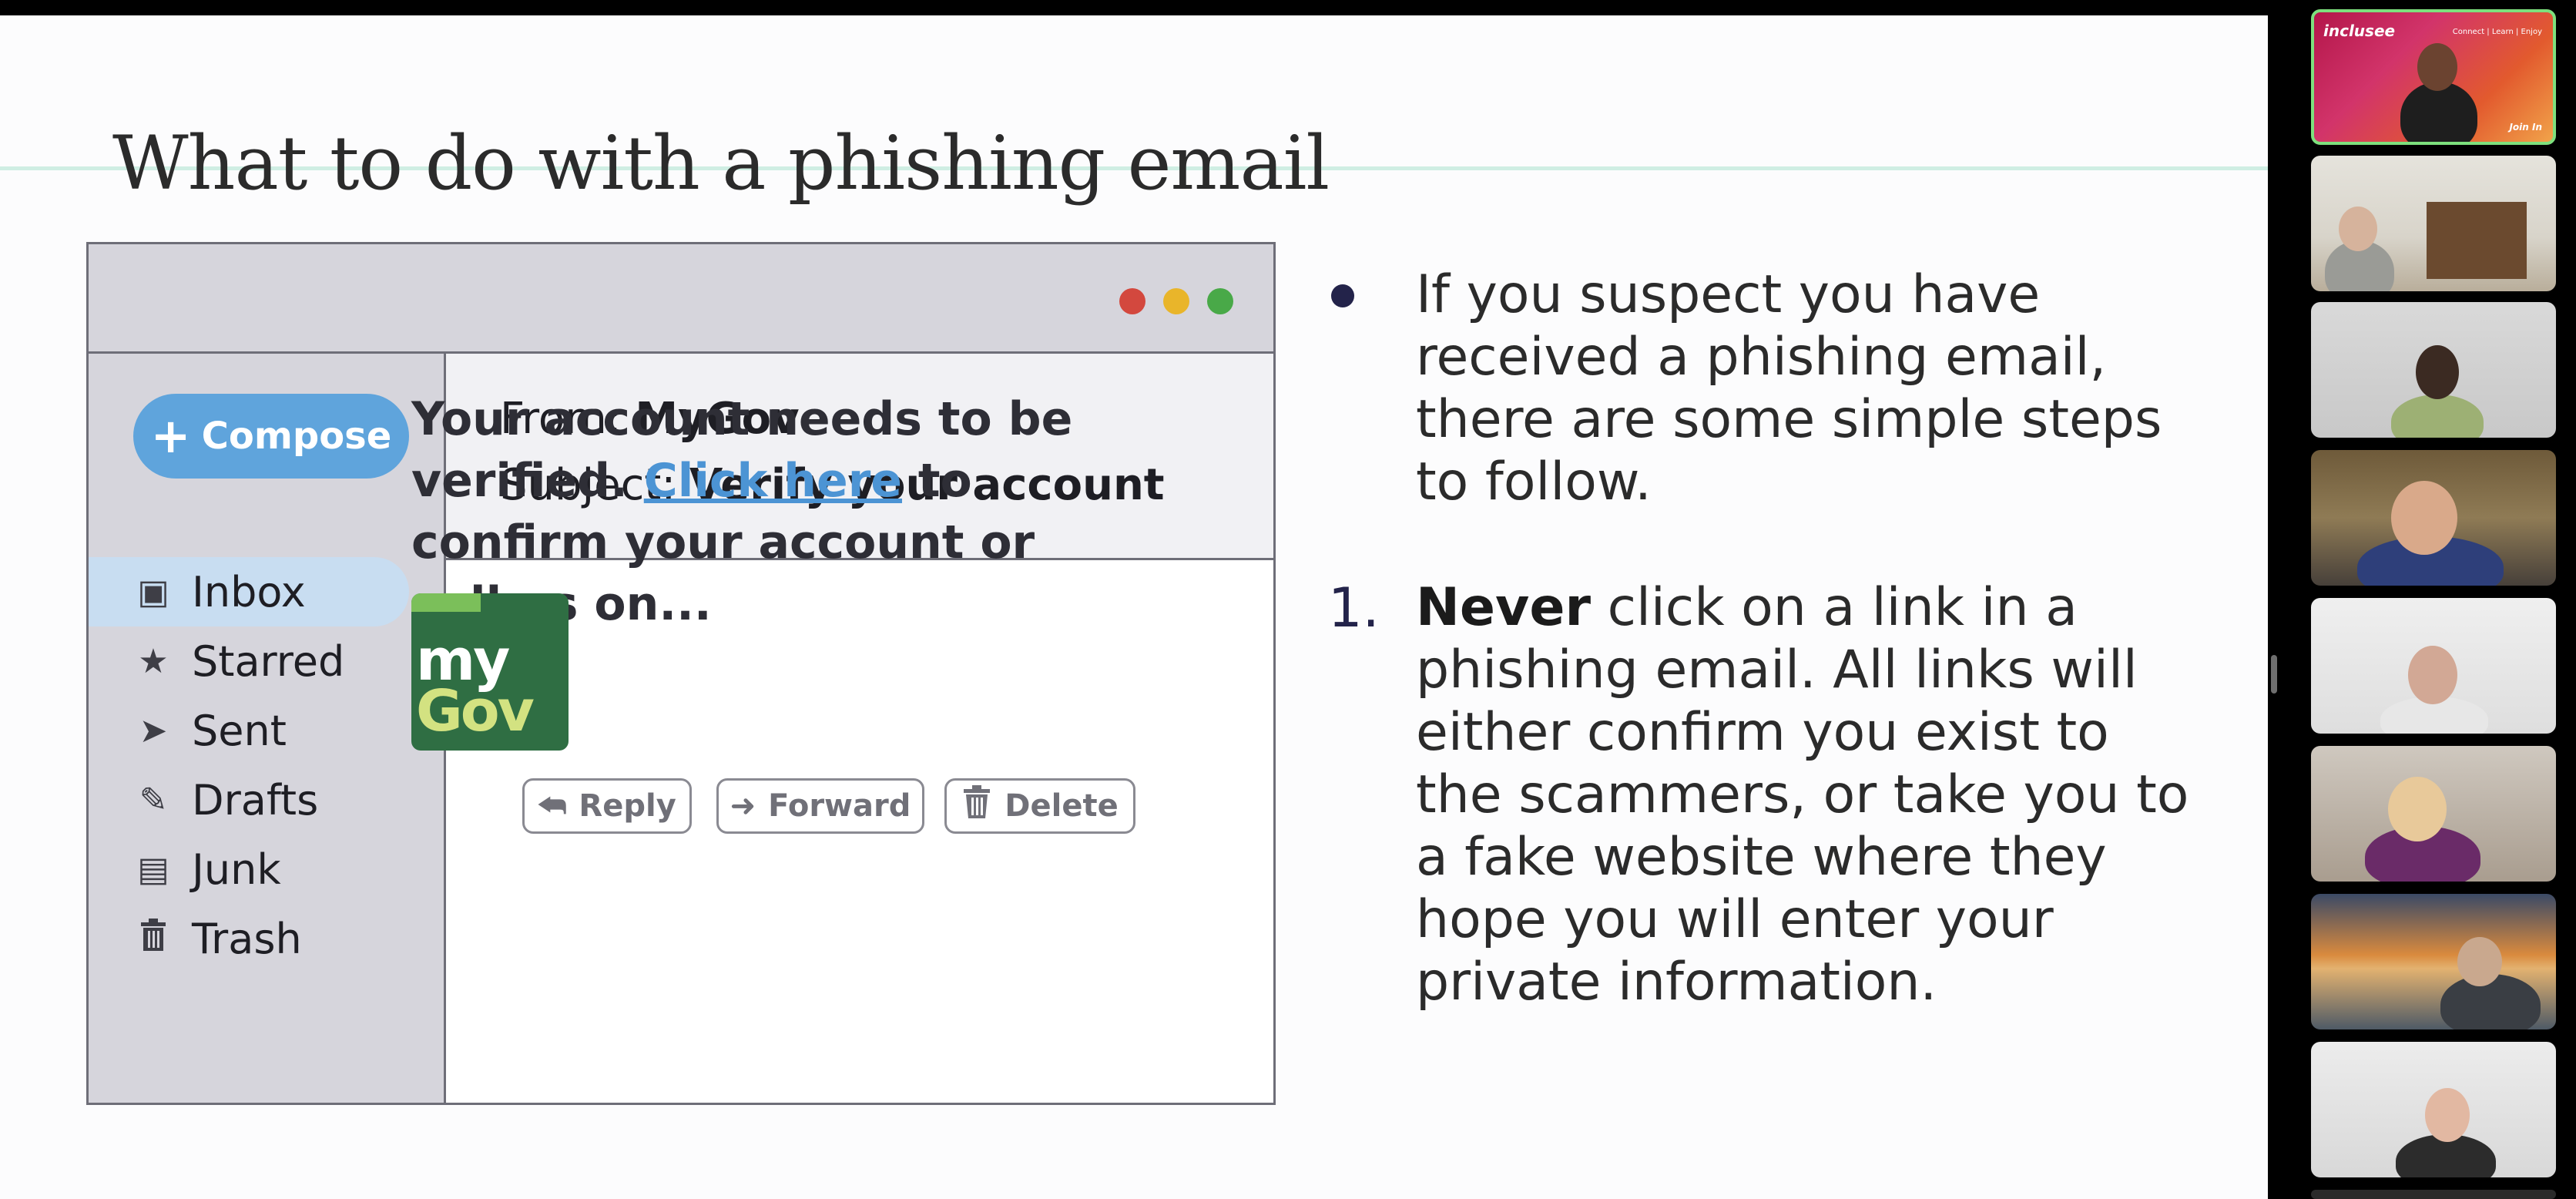  What do you see at coordinates (296, 436) in the screenshot?
I see `compose-label: Compose` at bounding box center [296, 436].